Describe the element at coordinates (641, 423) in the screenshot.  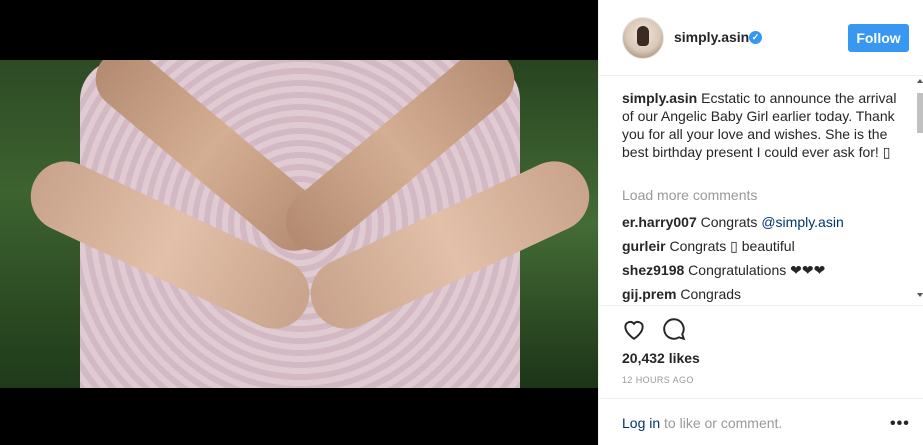
I see `login-link: Log in` at that location.